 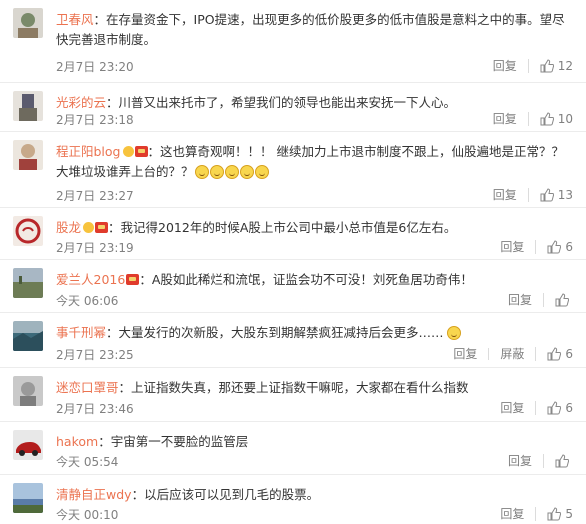 I want to click on comment-meta: 今天 06:06 回复, so click(x=321, y=300).